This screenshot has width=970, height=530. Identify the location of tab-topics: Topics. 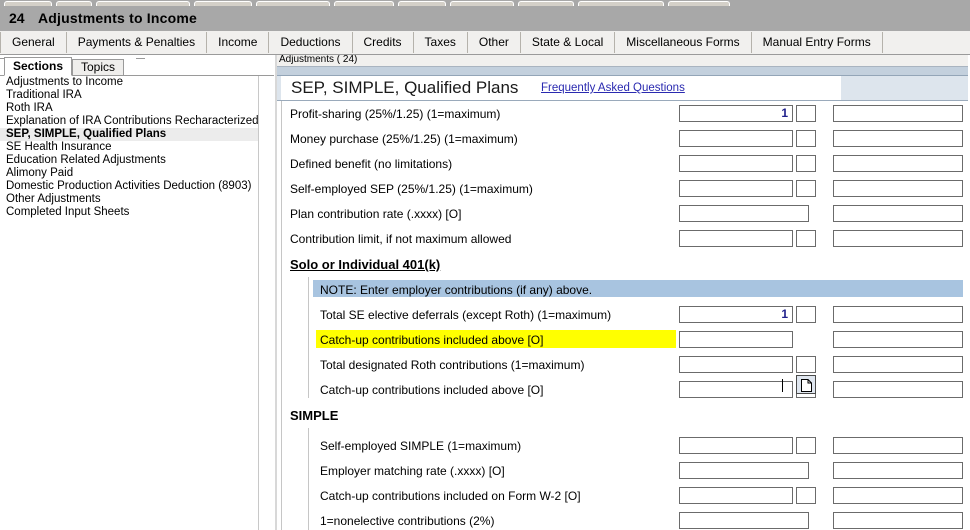
(98, 67).